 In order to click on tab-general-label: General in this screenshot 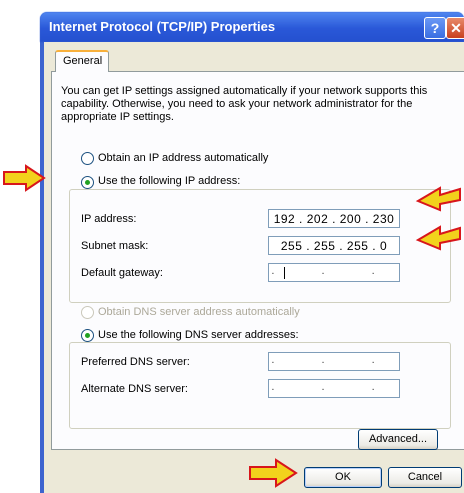, I will do `click(83, 61)`.